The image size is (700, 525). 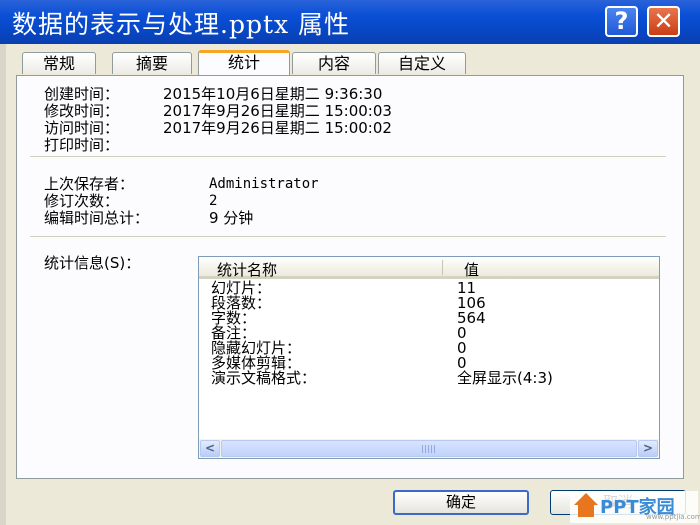 What do you see at coordinates (213, 201) in the screenshot?
I see `revision-value: 2` at bounding box center [213, 201].